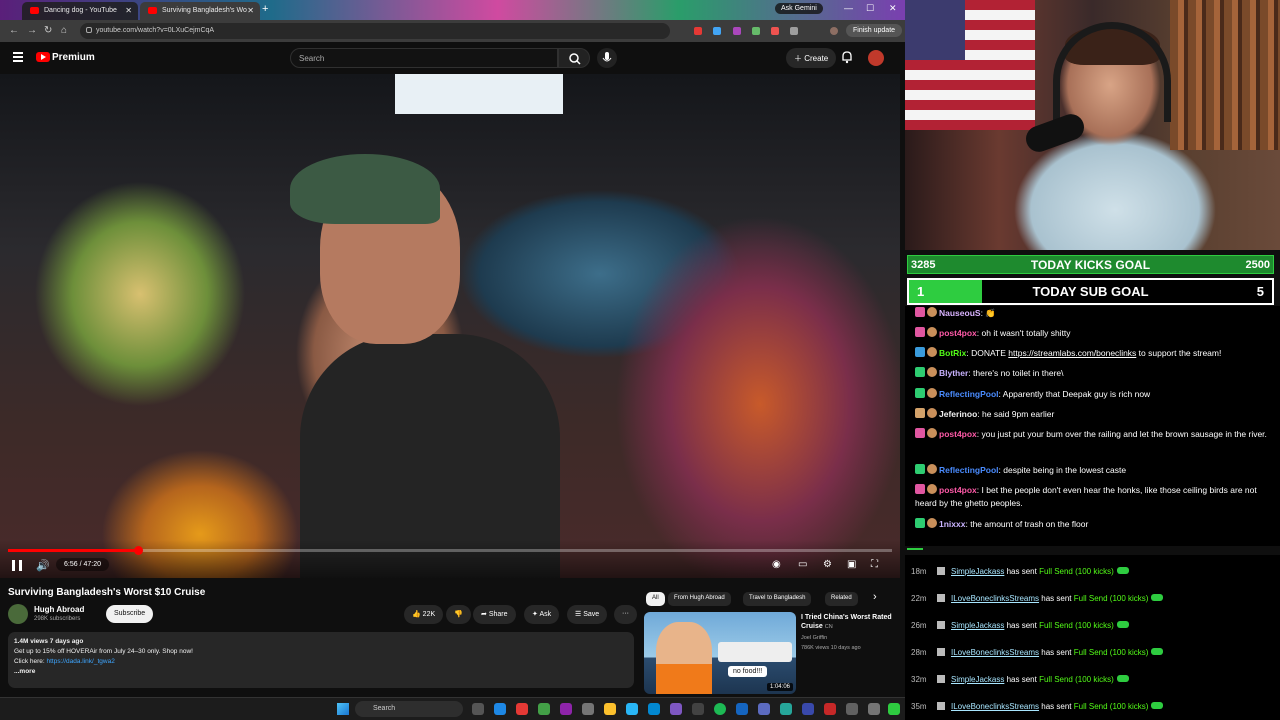 The width and height of the screenshot is (1280, 720). What do you see at coordinates (610, 709) in the screenshot?
I see `file-explorer-icon` at bounding box center [610, 709].